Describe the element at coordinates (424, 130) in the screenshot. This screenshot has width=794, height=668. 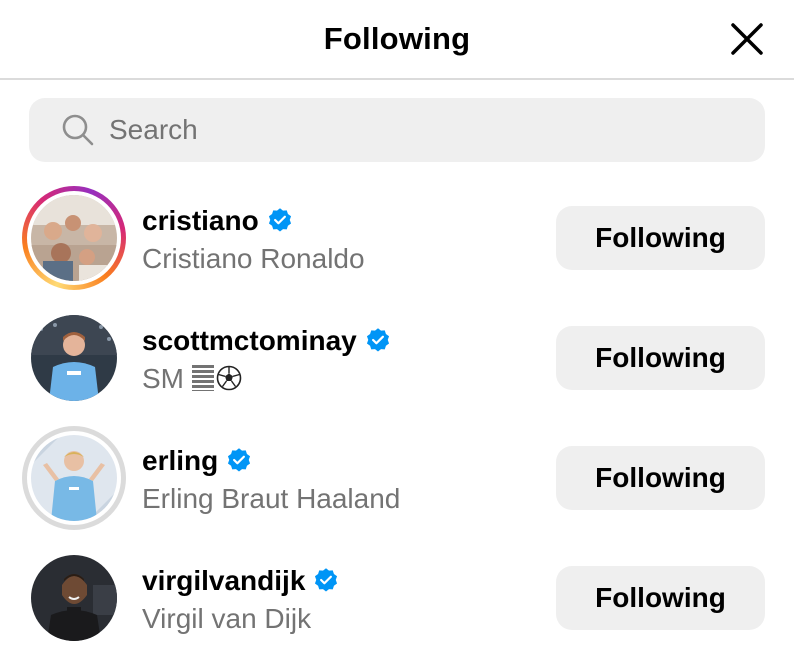
I see `search-input` at that location.